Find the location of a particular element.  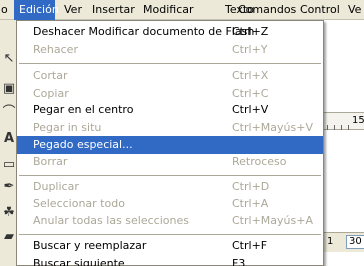

menu-control: Control is located at coordinates (317, 10).